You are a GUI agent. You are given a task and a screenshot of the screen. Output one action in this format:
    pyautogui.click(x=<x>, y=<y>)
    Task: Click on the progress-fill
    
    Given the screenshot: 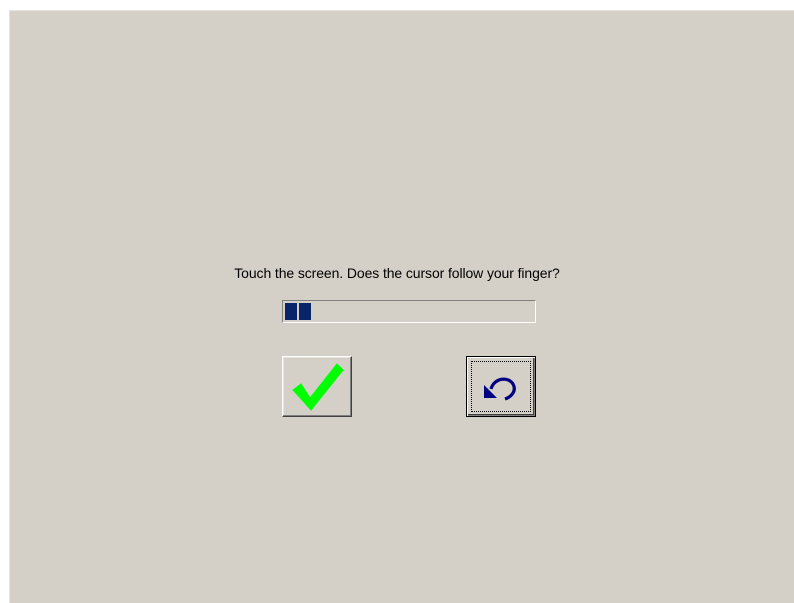 What is the action you would take?
    pyautogui.click(x=409, y=311)
    